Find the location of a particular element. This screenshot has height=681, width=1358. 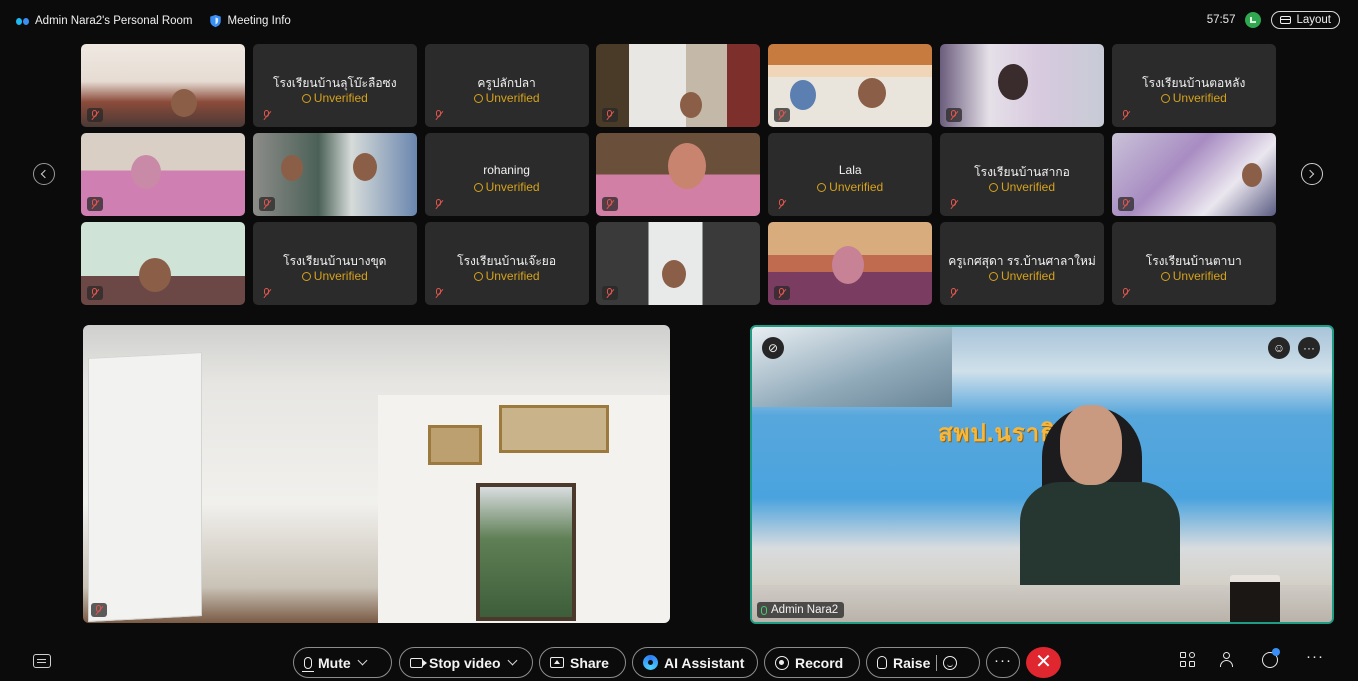

emoji-icon is located at coordinates (950, 662).